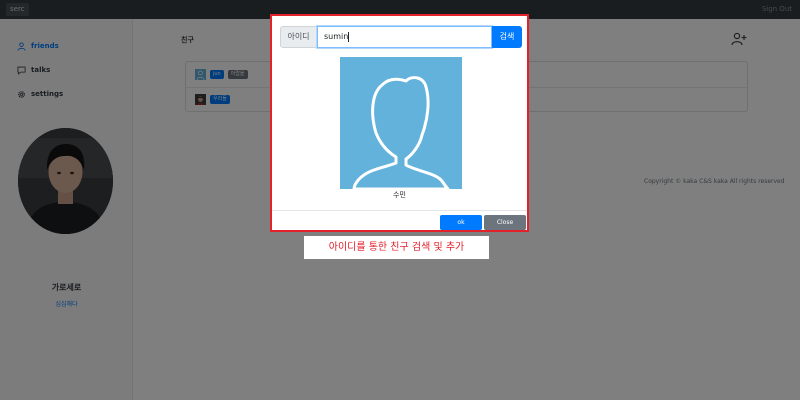 The width and height of the screenshot is (800, 400). Describe the element at coordinates (298, 37) in the screenshot. I see `id-label: 아이디` at that location.